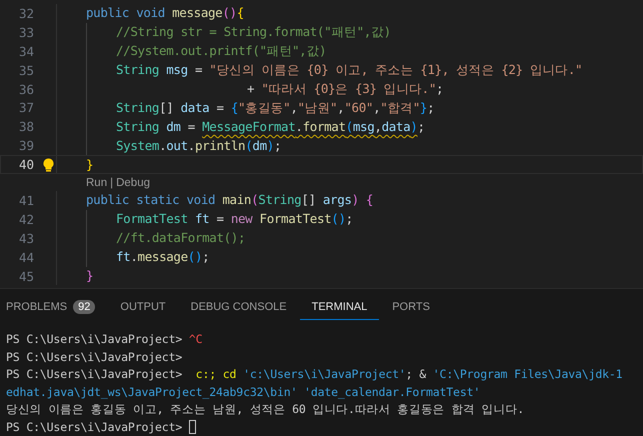 This screenshot has width=643, height=436. Describe the element at coordinates (26, 126) in the screenshot. I see `line-number: 38` at that location.